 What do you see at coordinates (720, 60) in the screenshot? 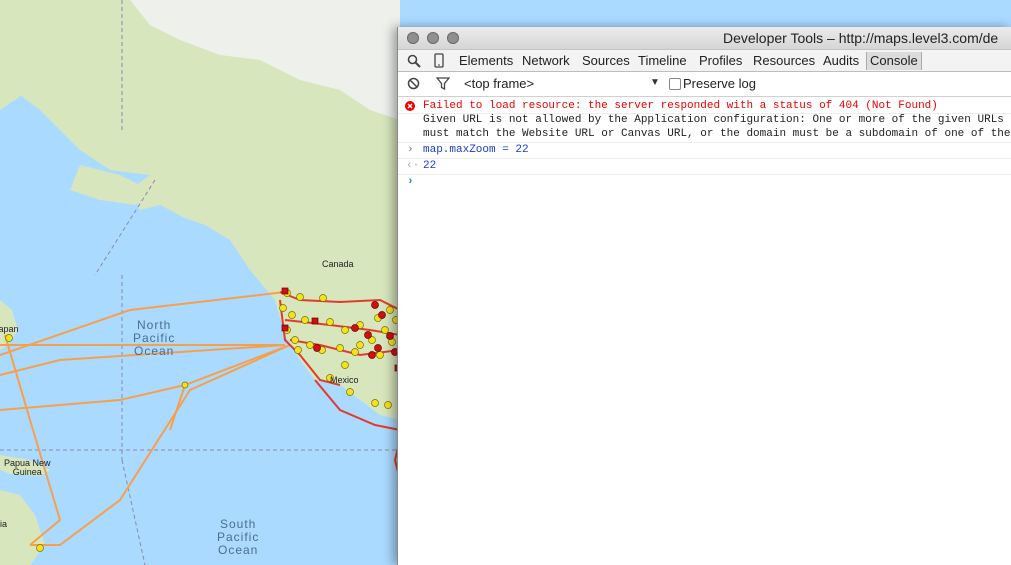
I see `tab-profiles: Profiles` at bounding box center [720, 60].